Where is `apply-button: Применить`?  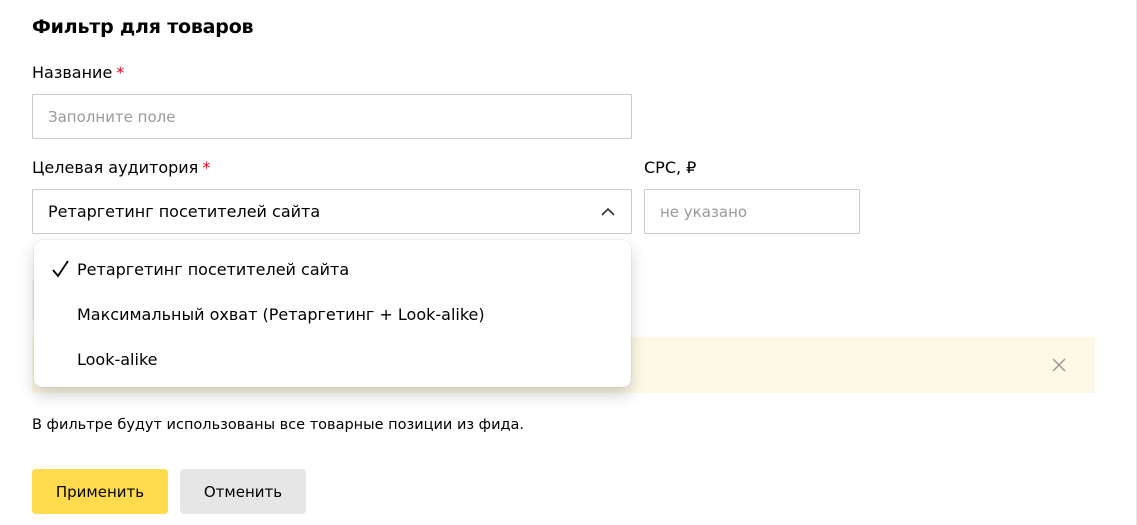 apply-button: Применить is located at coordinates (100, 491).